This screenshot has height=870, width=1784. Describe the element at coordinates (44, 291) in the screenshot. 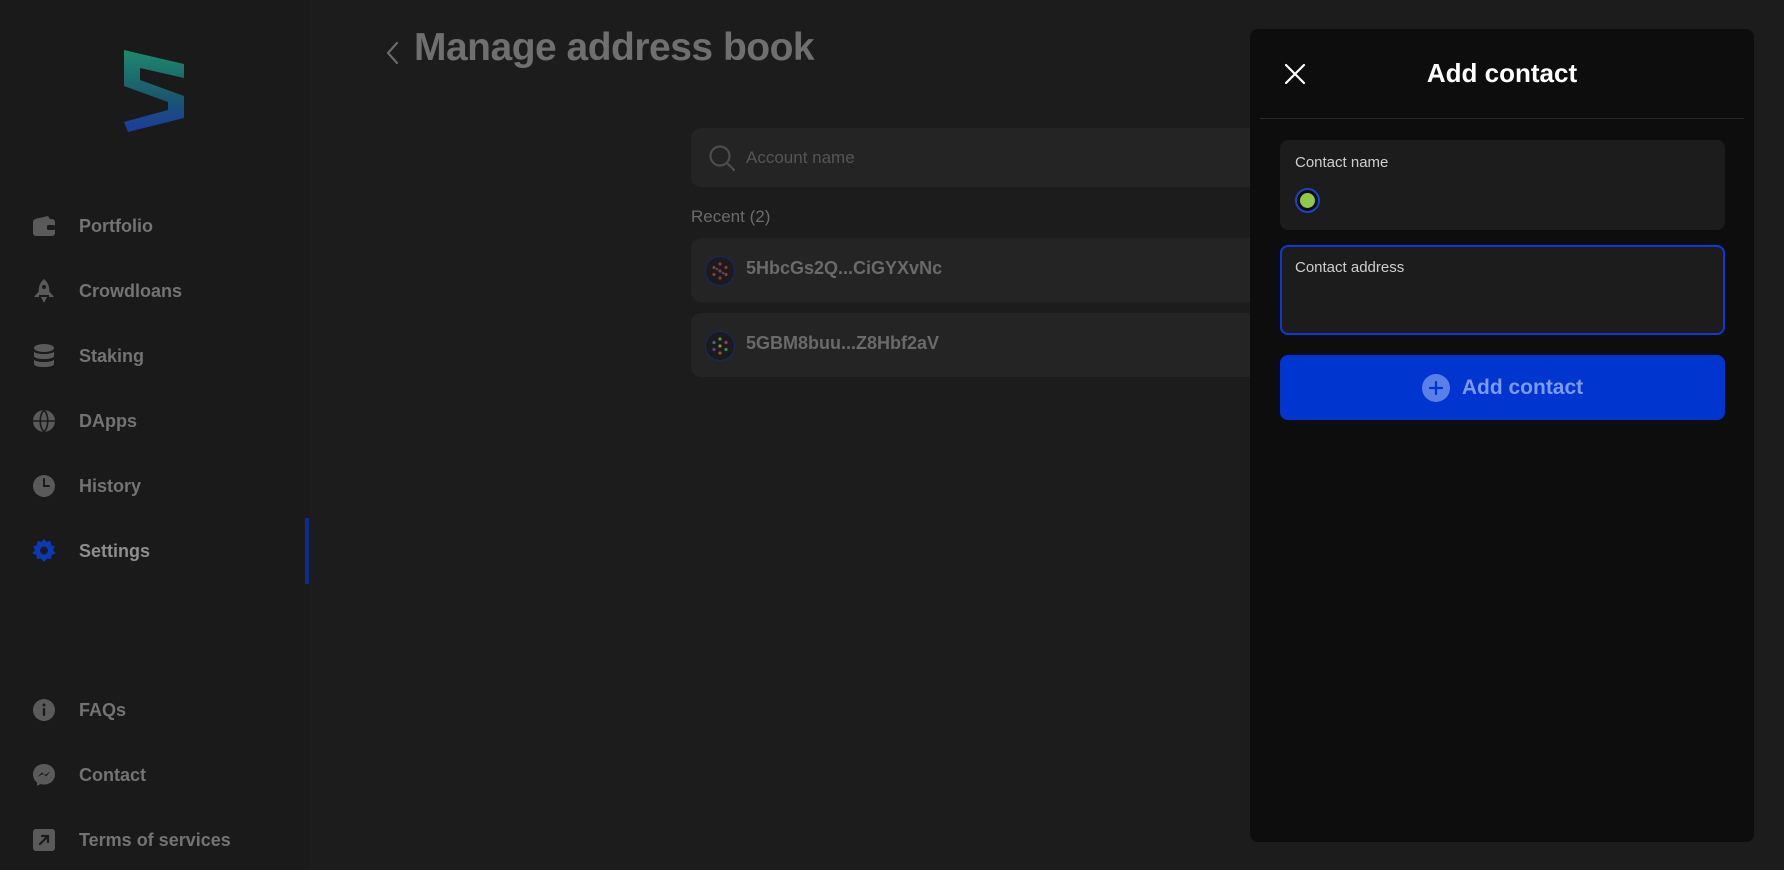

I see `rocket-icon` at that location.